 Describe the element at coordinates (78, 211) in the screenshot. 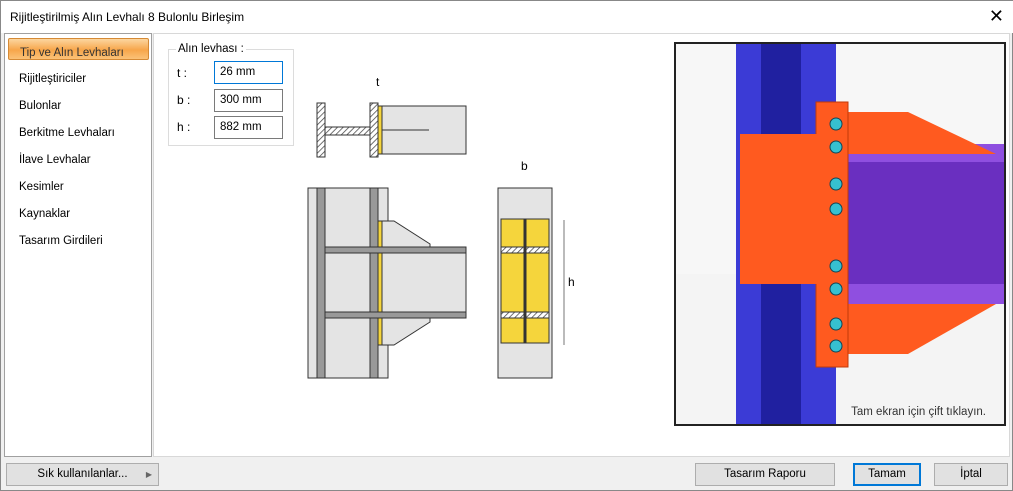

I see `sidebar-item-welds: Kaynaklar` at that location.